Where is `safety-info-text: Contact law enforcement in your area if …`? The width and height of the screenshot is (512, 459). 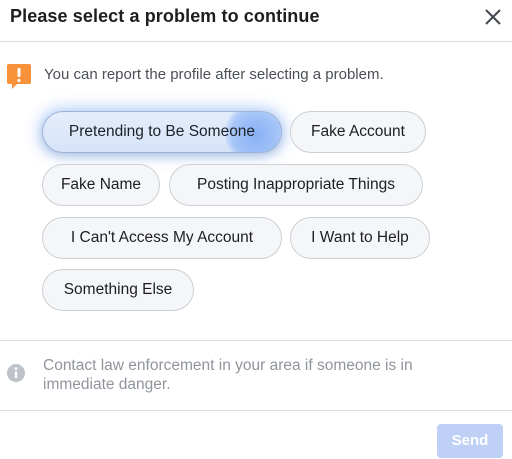 safety-info-text: Contact law enforcement in your area if … is located at coordinates (228, 375).